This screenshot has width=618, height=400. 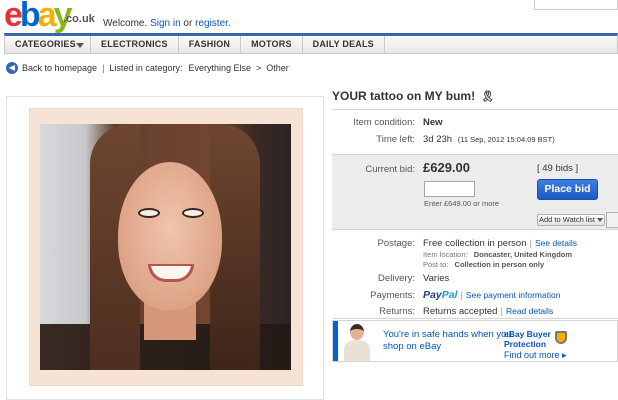 What do you see at coordinates (390, 169) in the screenshot?
I see `current-bid-label: Current bid:` at bounding box center [390, 169].